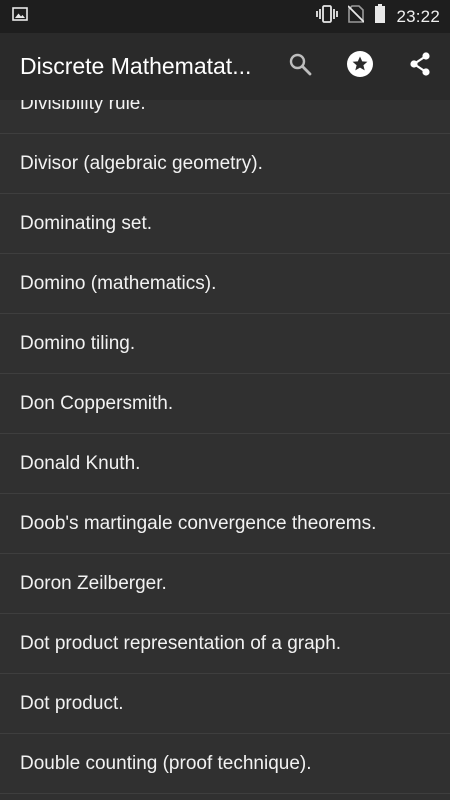  I want to click on list-item: Don Coppersmith., so click(225, 404).